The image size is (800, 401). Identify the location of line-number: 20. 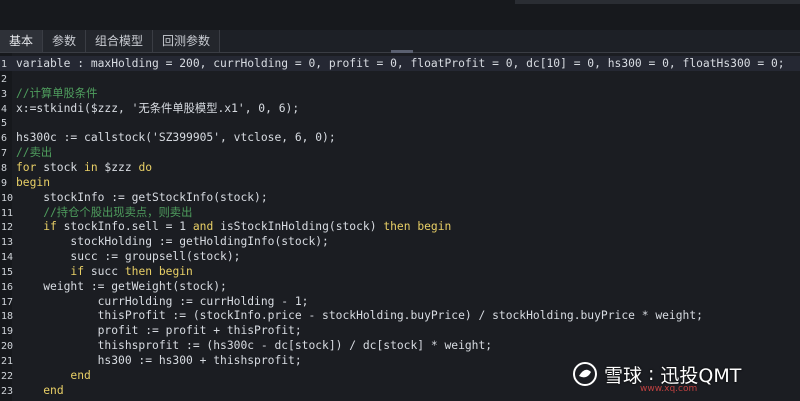
(7, 347).